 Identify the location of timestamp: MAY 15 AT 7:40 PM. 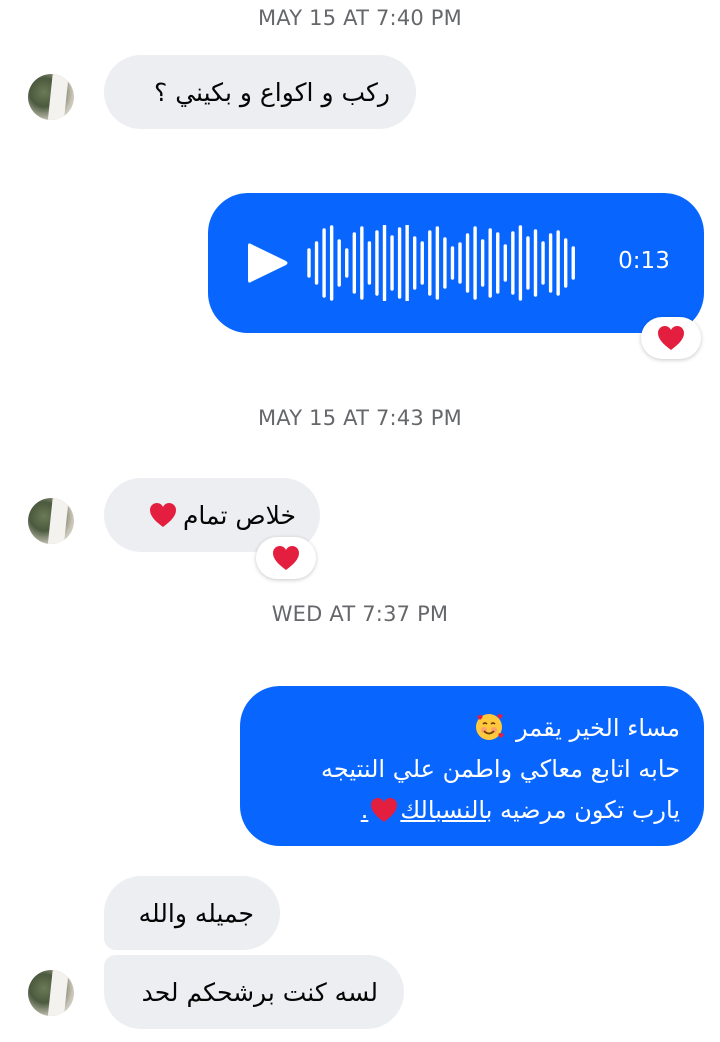
(359, 18).